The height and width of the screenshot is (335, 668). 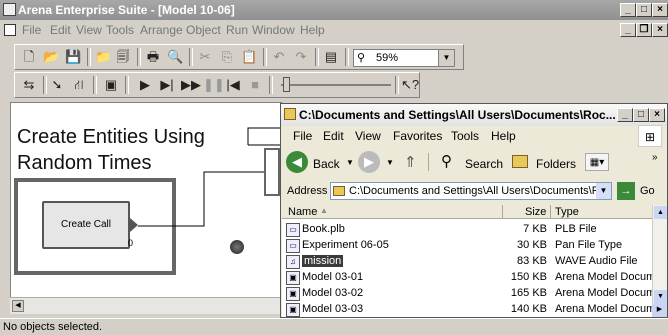 What do you see at coordinates (167, 85) in the screenshot?
I see `step-icon: ▶|` at bounding box center [167, 85].